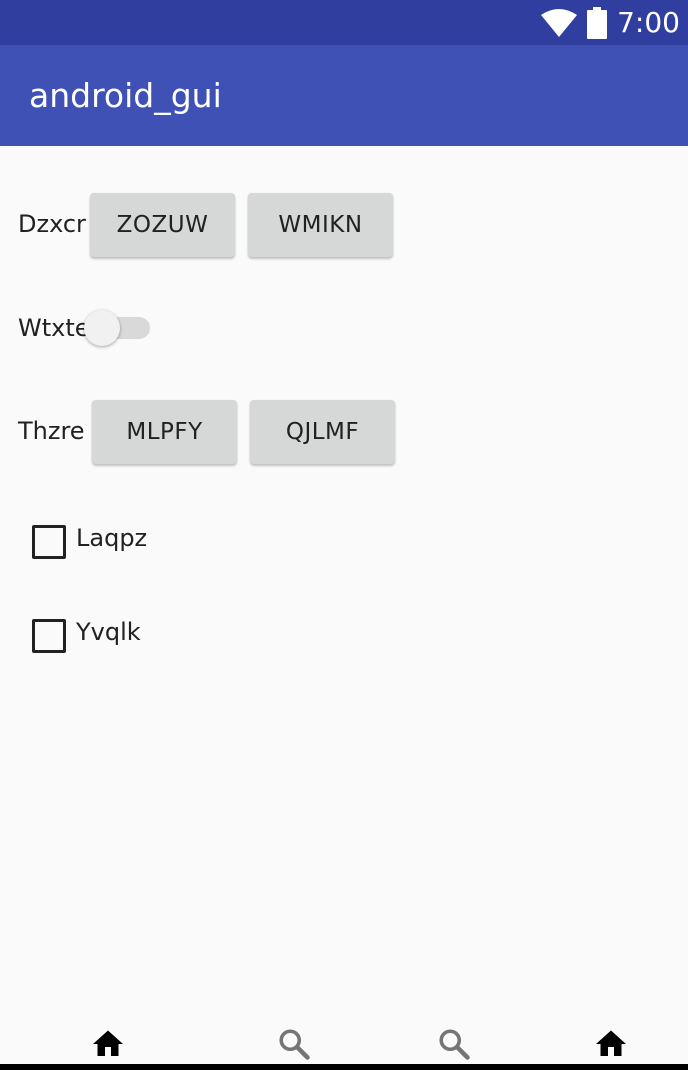 The image size is (688, 1070). I want to click on qjlmf-button: QJLMF, so click(322, 432).